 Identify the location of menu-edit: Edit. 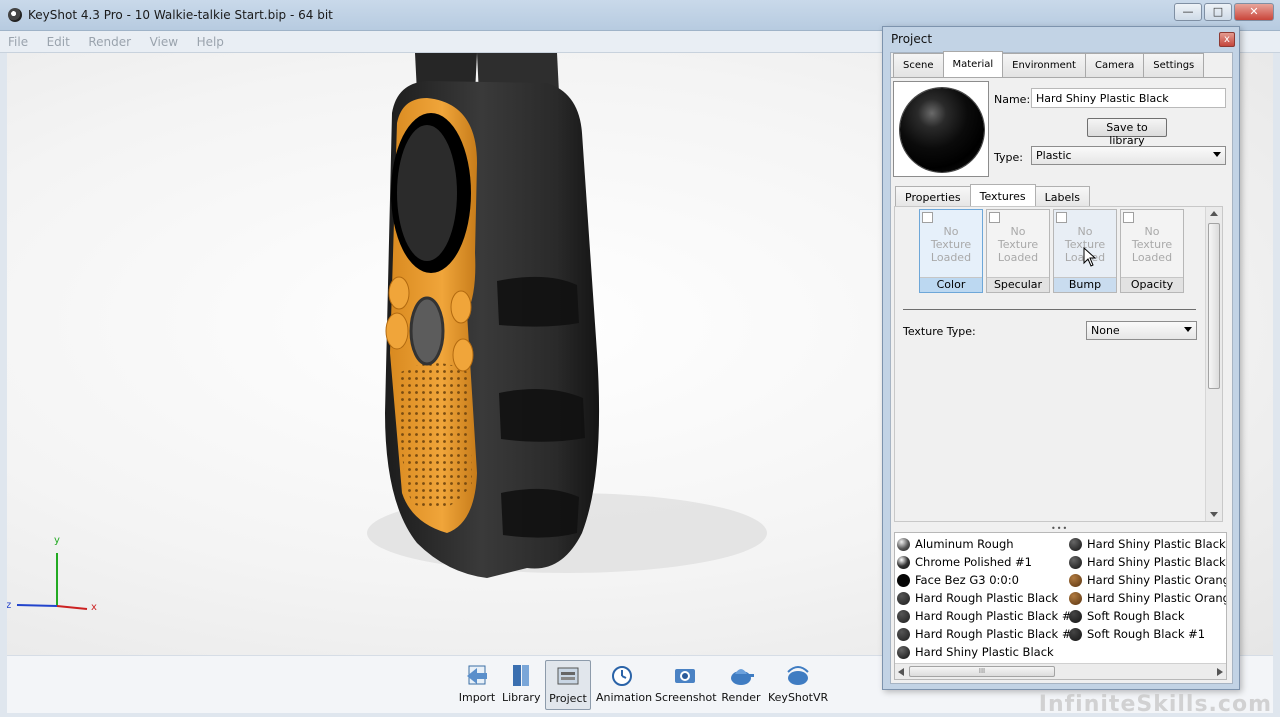
(58, 40).